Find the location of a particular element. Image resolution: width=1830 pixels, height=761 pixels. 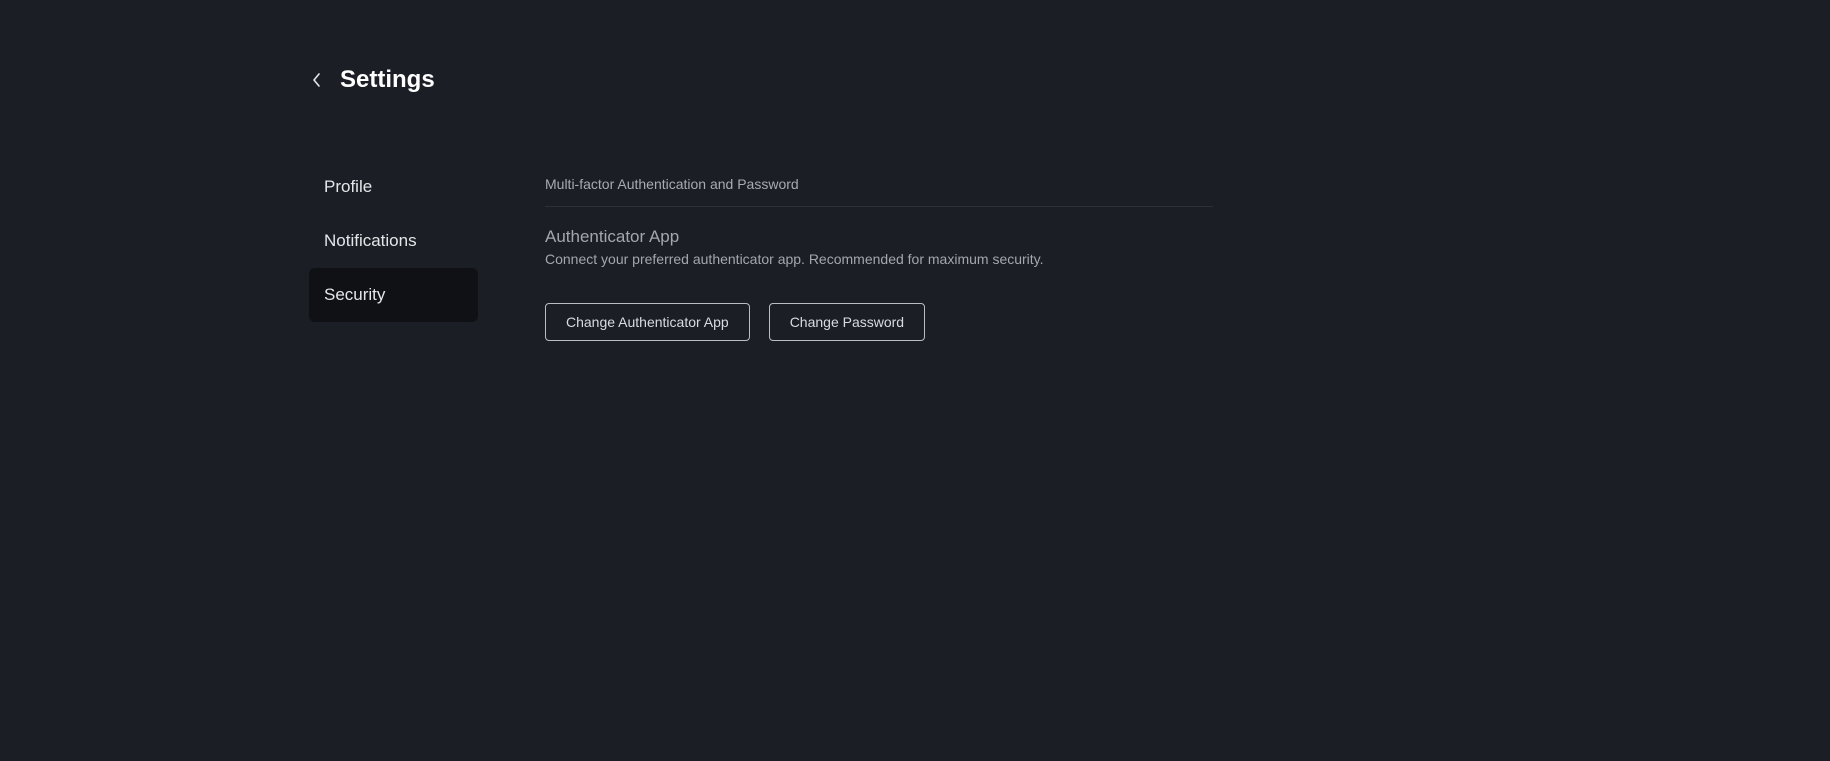

sidebar-item-profile: Profile is located at coordinates (393, 187).